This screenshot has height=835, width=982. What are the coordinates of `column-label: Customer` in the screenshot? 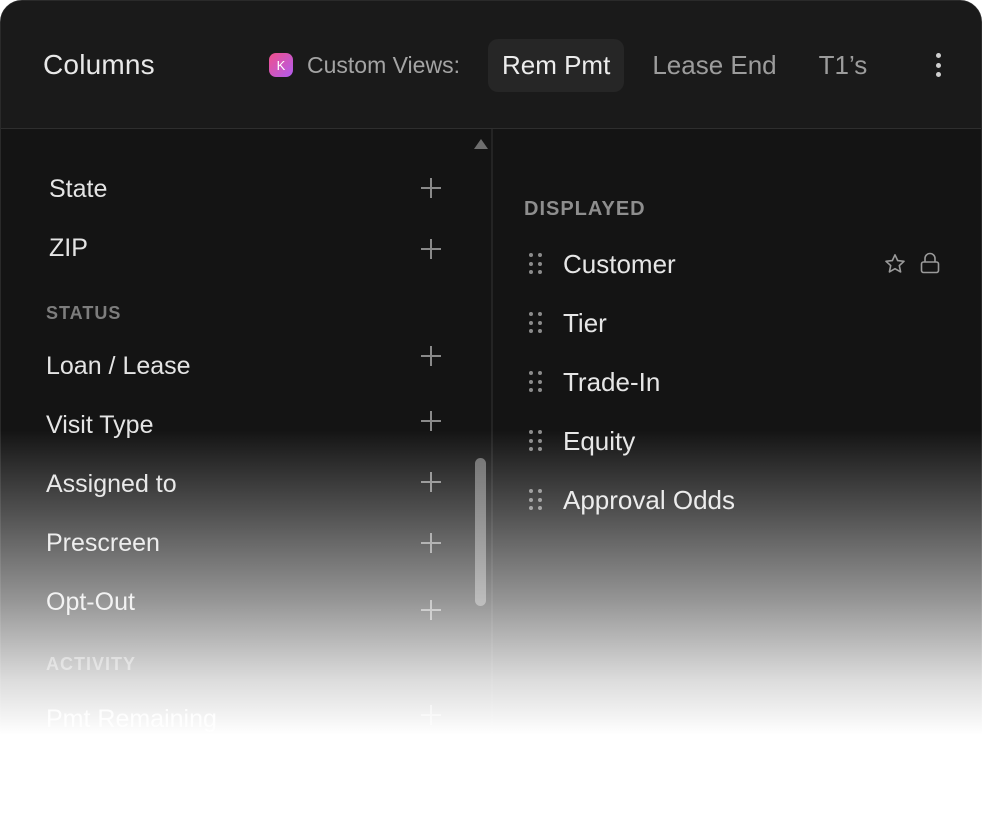 It's located at (619, 264).